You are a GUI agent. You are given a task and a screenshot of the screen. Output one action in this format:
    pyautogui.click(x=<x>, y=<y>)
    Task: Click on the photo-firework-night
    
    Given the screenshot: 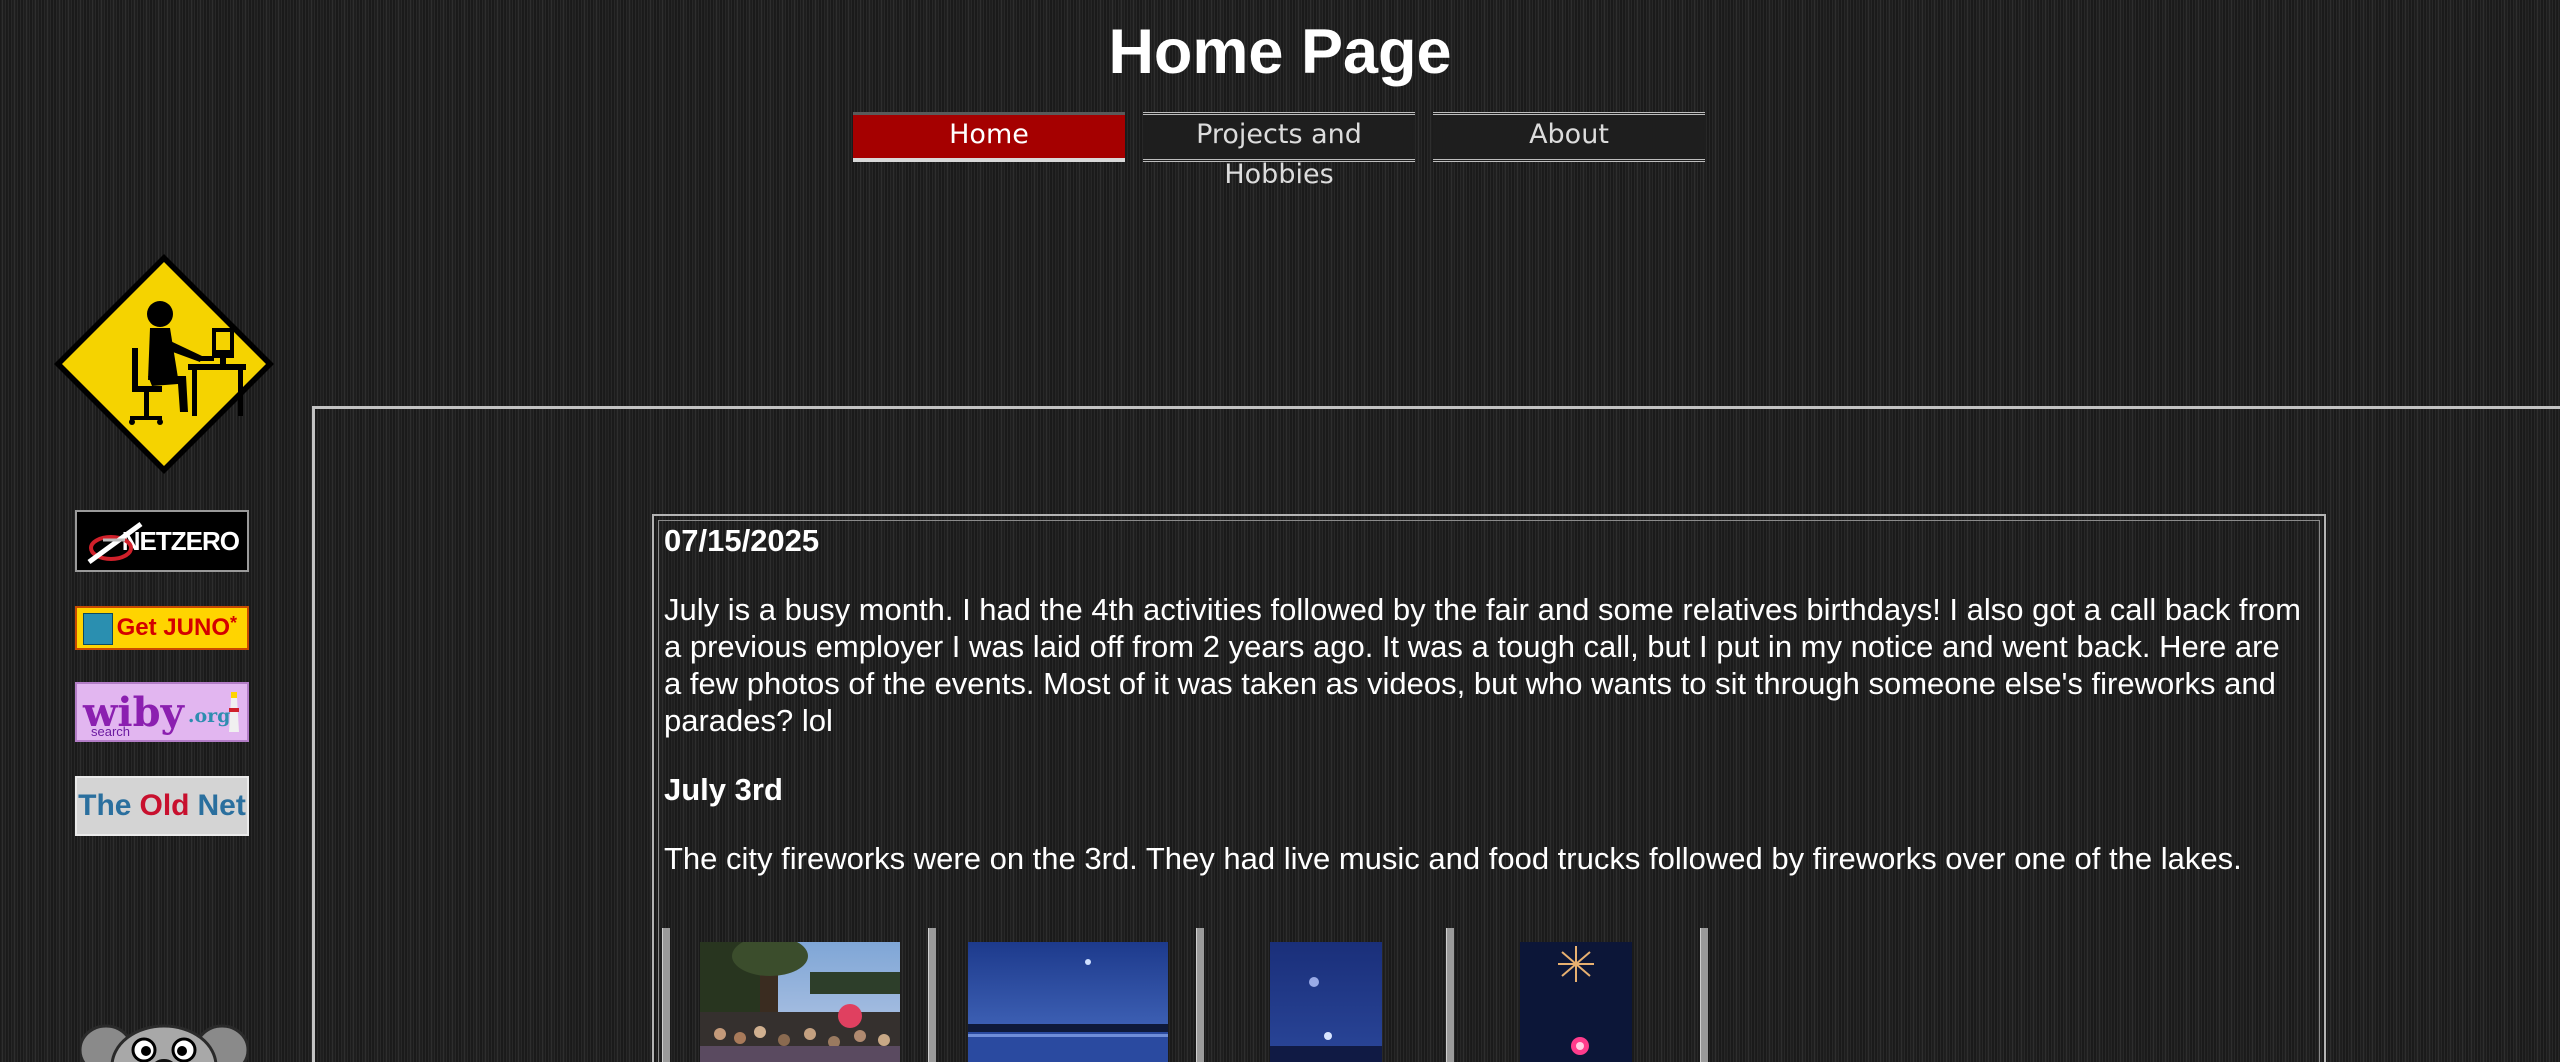 What is the action you would take?
    pyautogui.click(x=1326, y=1002)
    